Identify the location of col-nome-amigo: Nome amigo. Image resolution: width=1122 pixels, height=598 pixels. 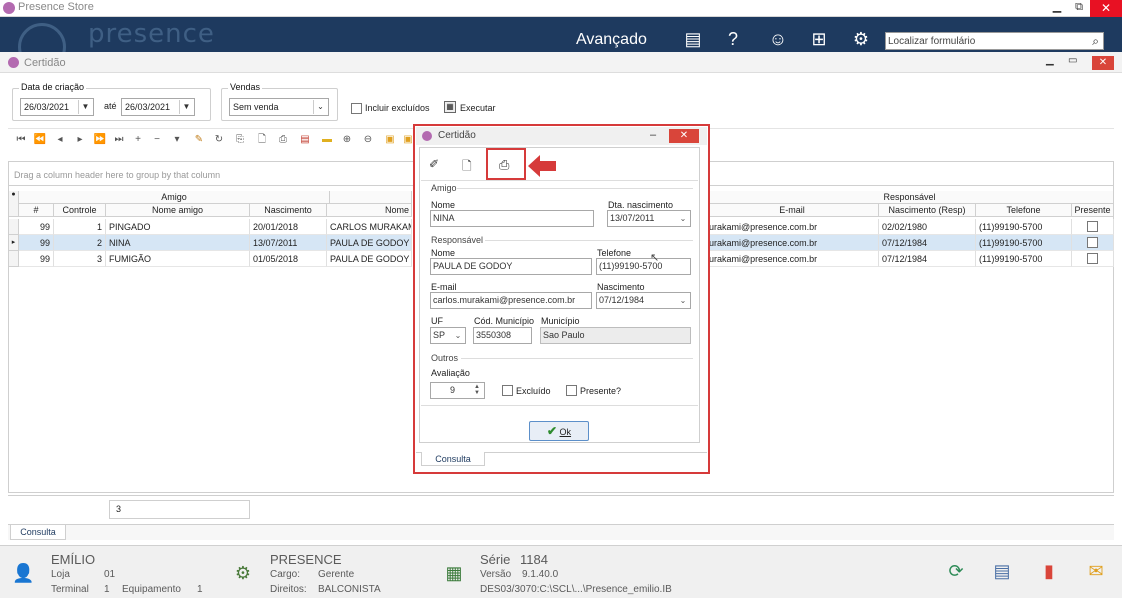
(178, 210).